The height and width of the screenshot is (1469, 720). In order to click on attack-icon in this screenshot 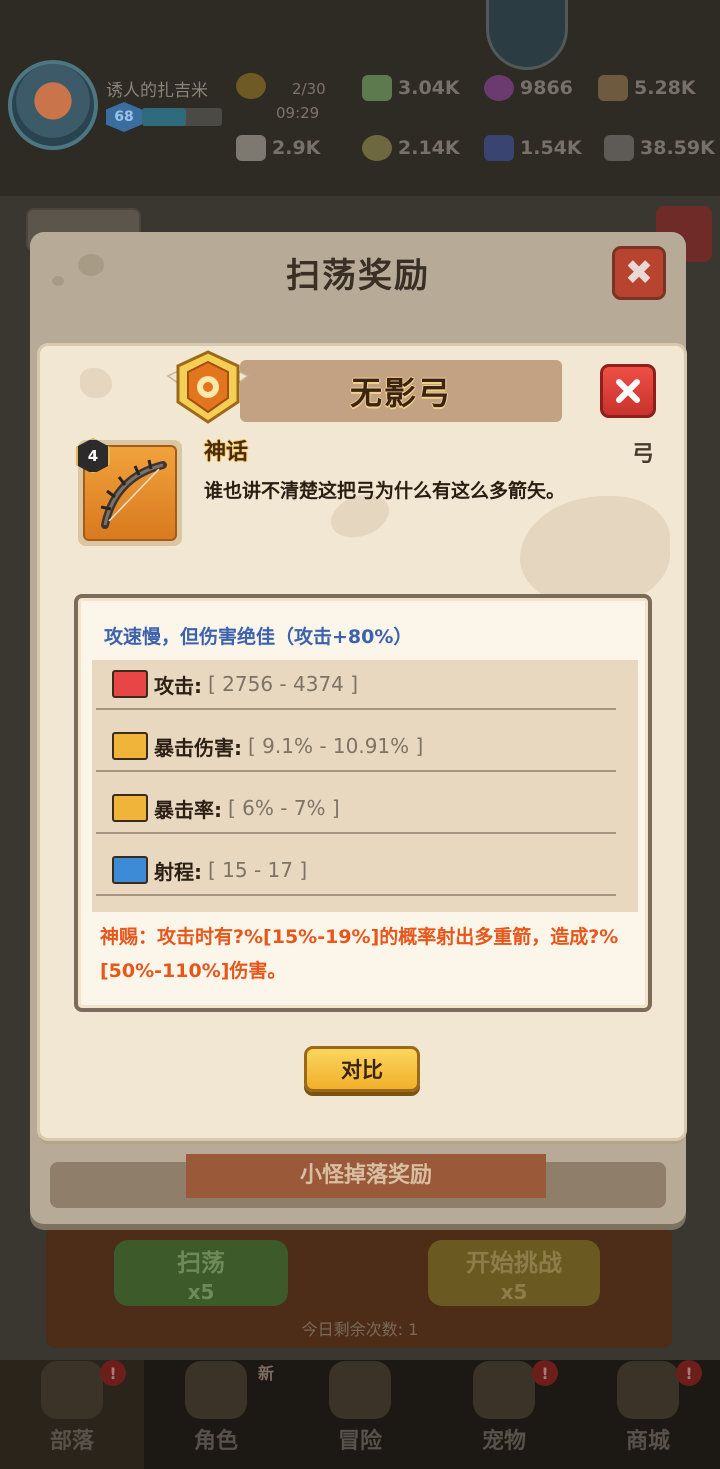, I will do `click(130, 684)`.